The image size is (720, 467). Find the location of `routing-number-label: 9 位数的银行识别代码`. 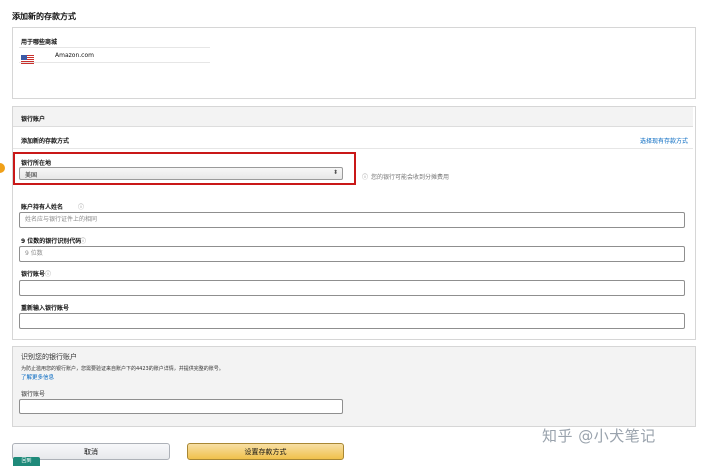

routing-number-label: 9 位数的银行识别代码 is located at coordinates (51, 241).